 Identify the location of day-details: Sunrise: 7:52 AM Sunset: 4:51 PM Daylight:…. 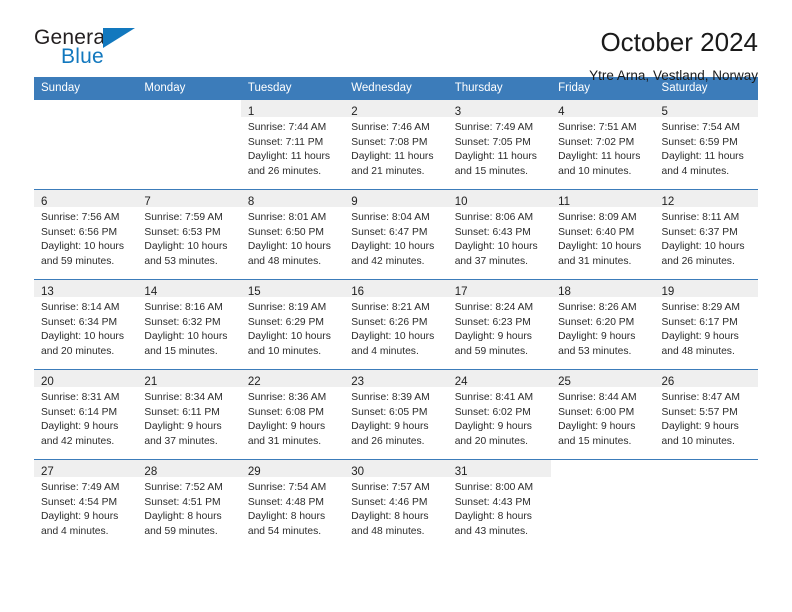
(188, 508).